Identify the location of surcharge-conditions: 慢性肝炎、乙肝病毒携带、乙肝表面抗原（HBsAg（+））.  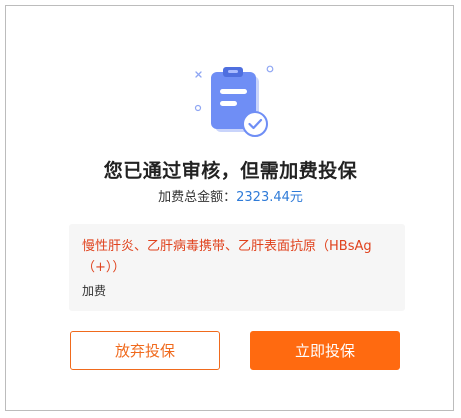
(227, 257).